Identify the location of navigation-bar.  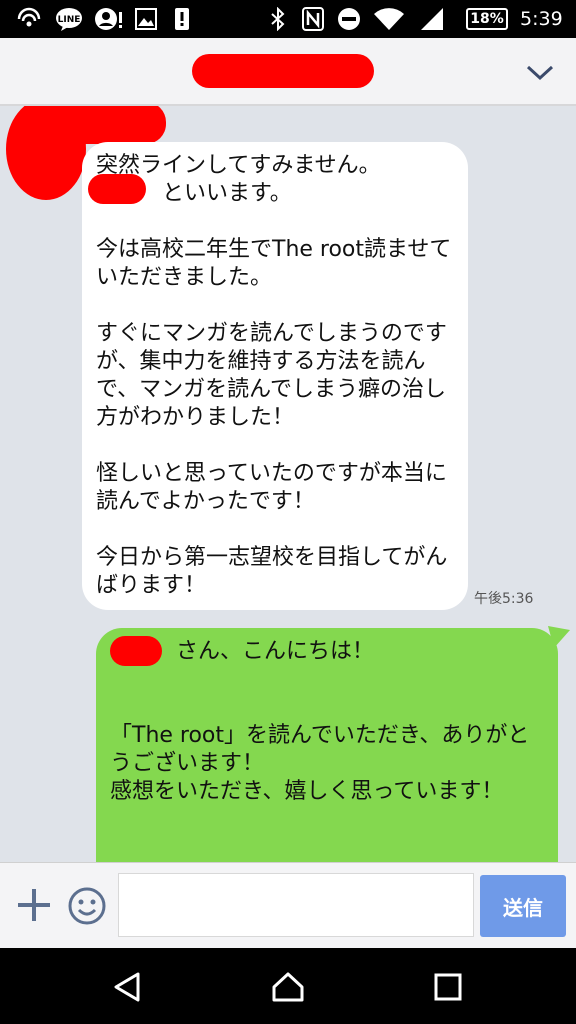
(288, 986).